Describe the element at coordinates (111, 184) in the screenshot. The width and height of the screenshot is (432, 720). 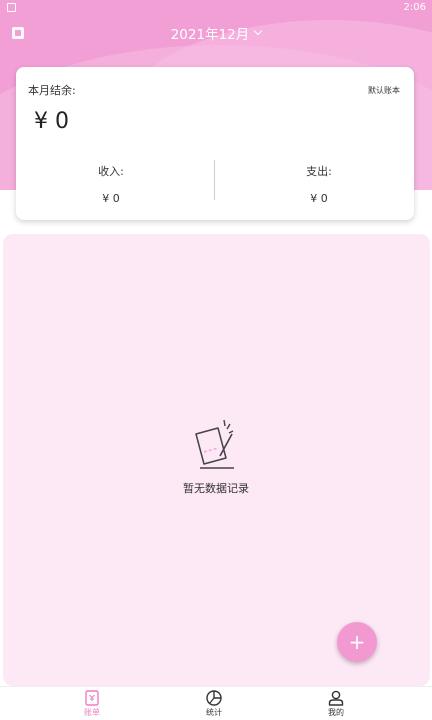
I see `income-summary: 收入: ¥ 0` at that location.